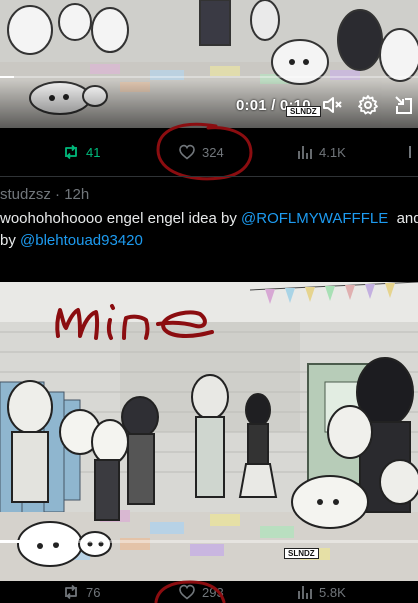 Image resolution: width=418 pixels, height=603 pixels. What do you see at coordinates (25, 194) in the screenshot?
I see `author-handle: studzsz` at bounding box center [25, 194].